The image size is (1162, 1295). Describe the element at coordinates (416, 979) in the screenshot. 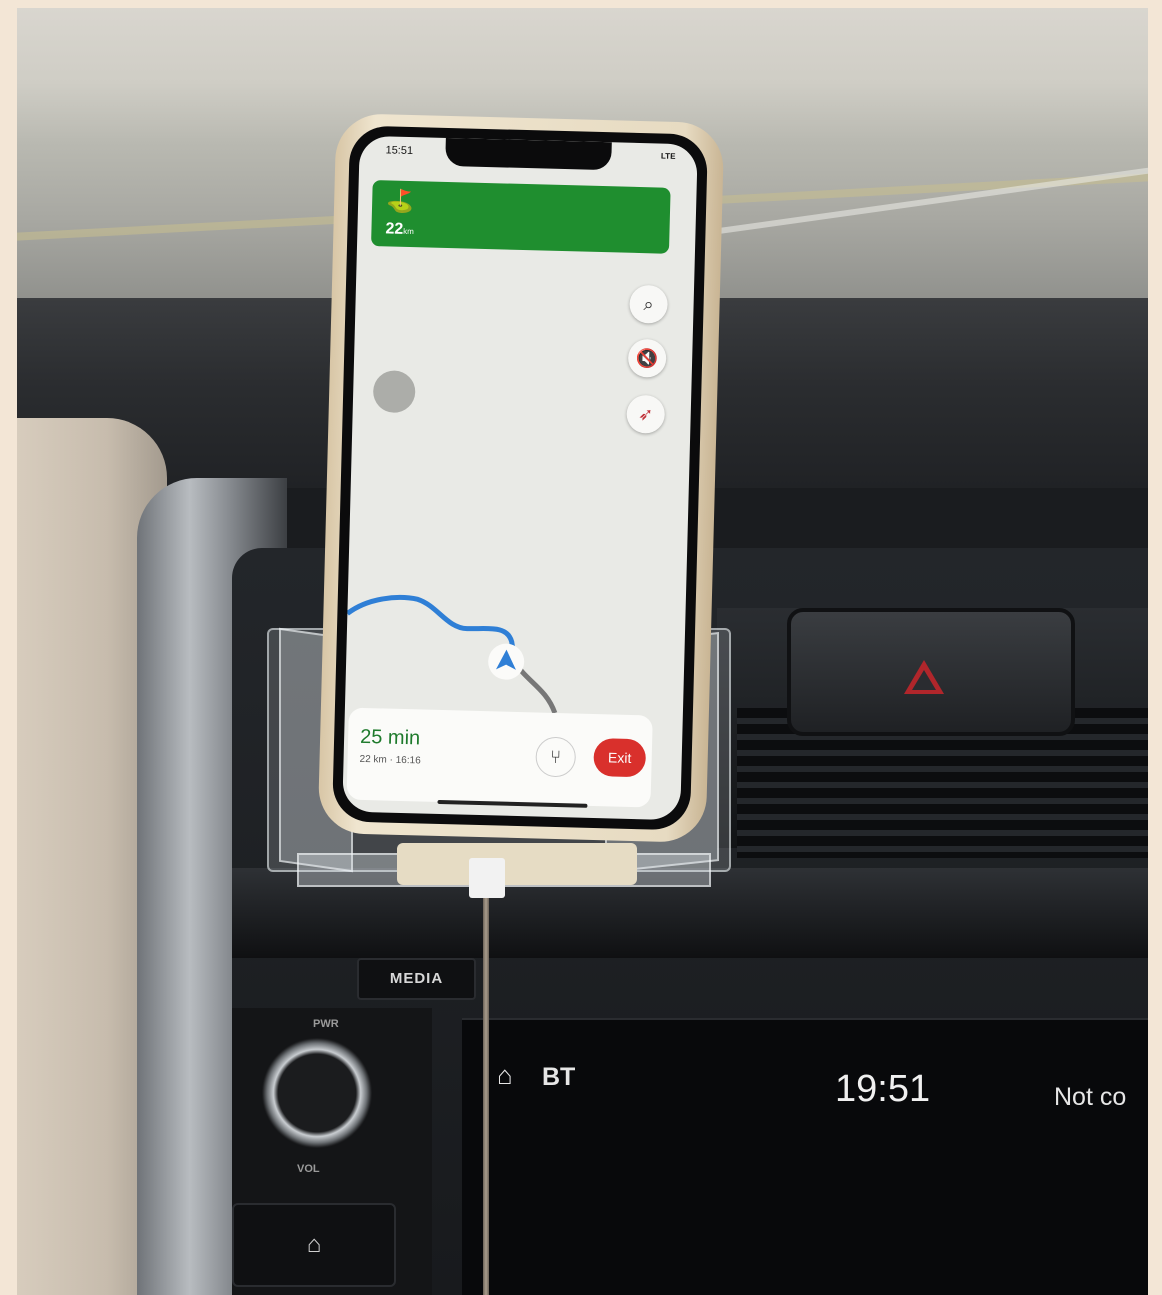

I see `media-button: MEDIA` at that location.